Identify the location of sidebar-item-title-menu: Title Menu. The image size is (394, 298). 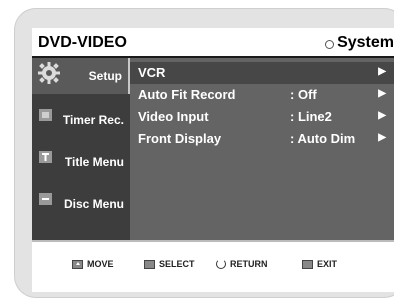
(81, 162).